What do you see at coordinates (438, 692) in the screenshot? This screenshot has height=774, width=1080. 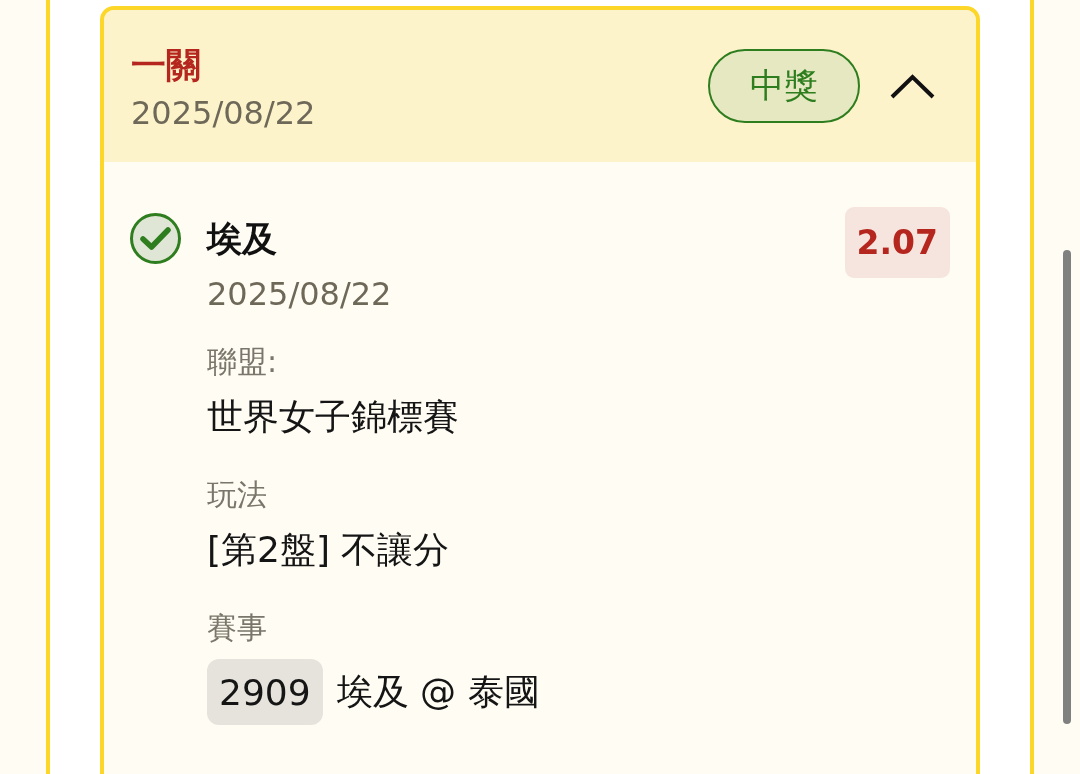 I see `match-teams: 埃及 @ 泰國` at bounding box center [438, 692].